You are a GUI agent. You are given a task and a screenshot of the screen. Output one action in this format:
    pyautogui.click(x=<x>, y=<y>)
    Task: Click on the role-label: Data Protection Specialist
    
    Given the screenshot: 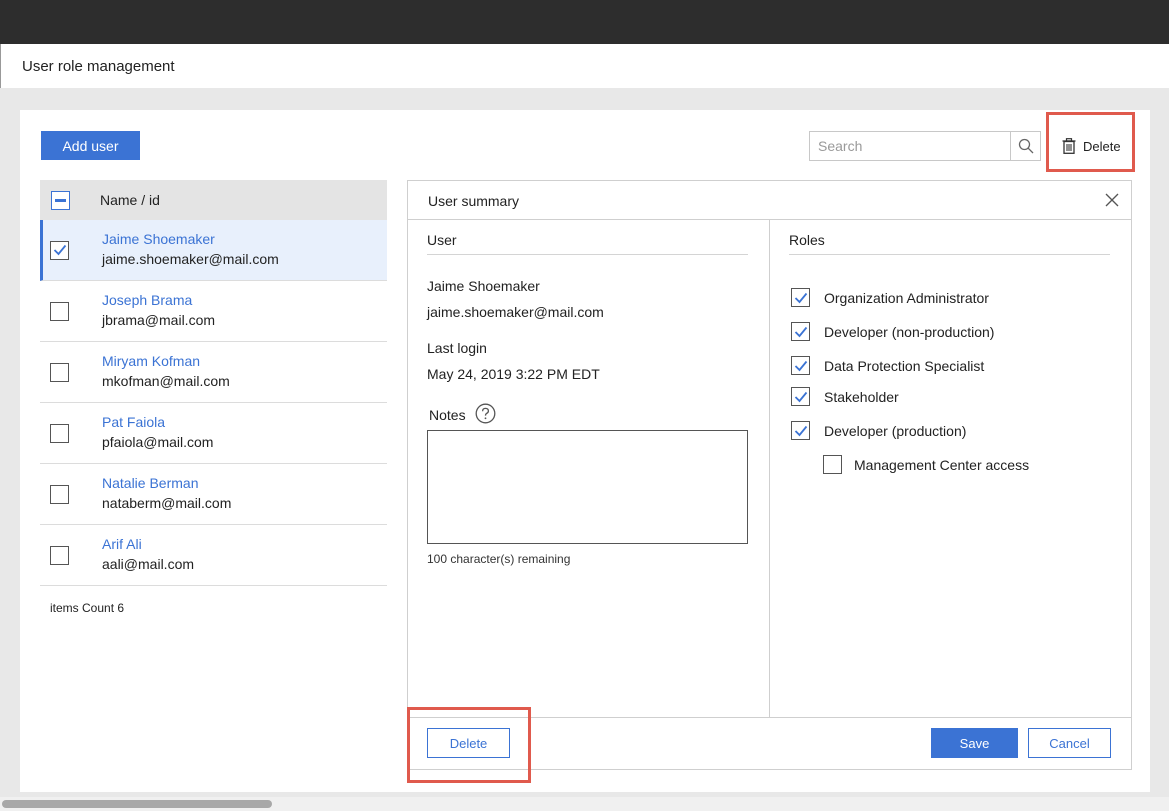 What is the action you would take?
    pyautogui.click(x=904, y=365)
    